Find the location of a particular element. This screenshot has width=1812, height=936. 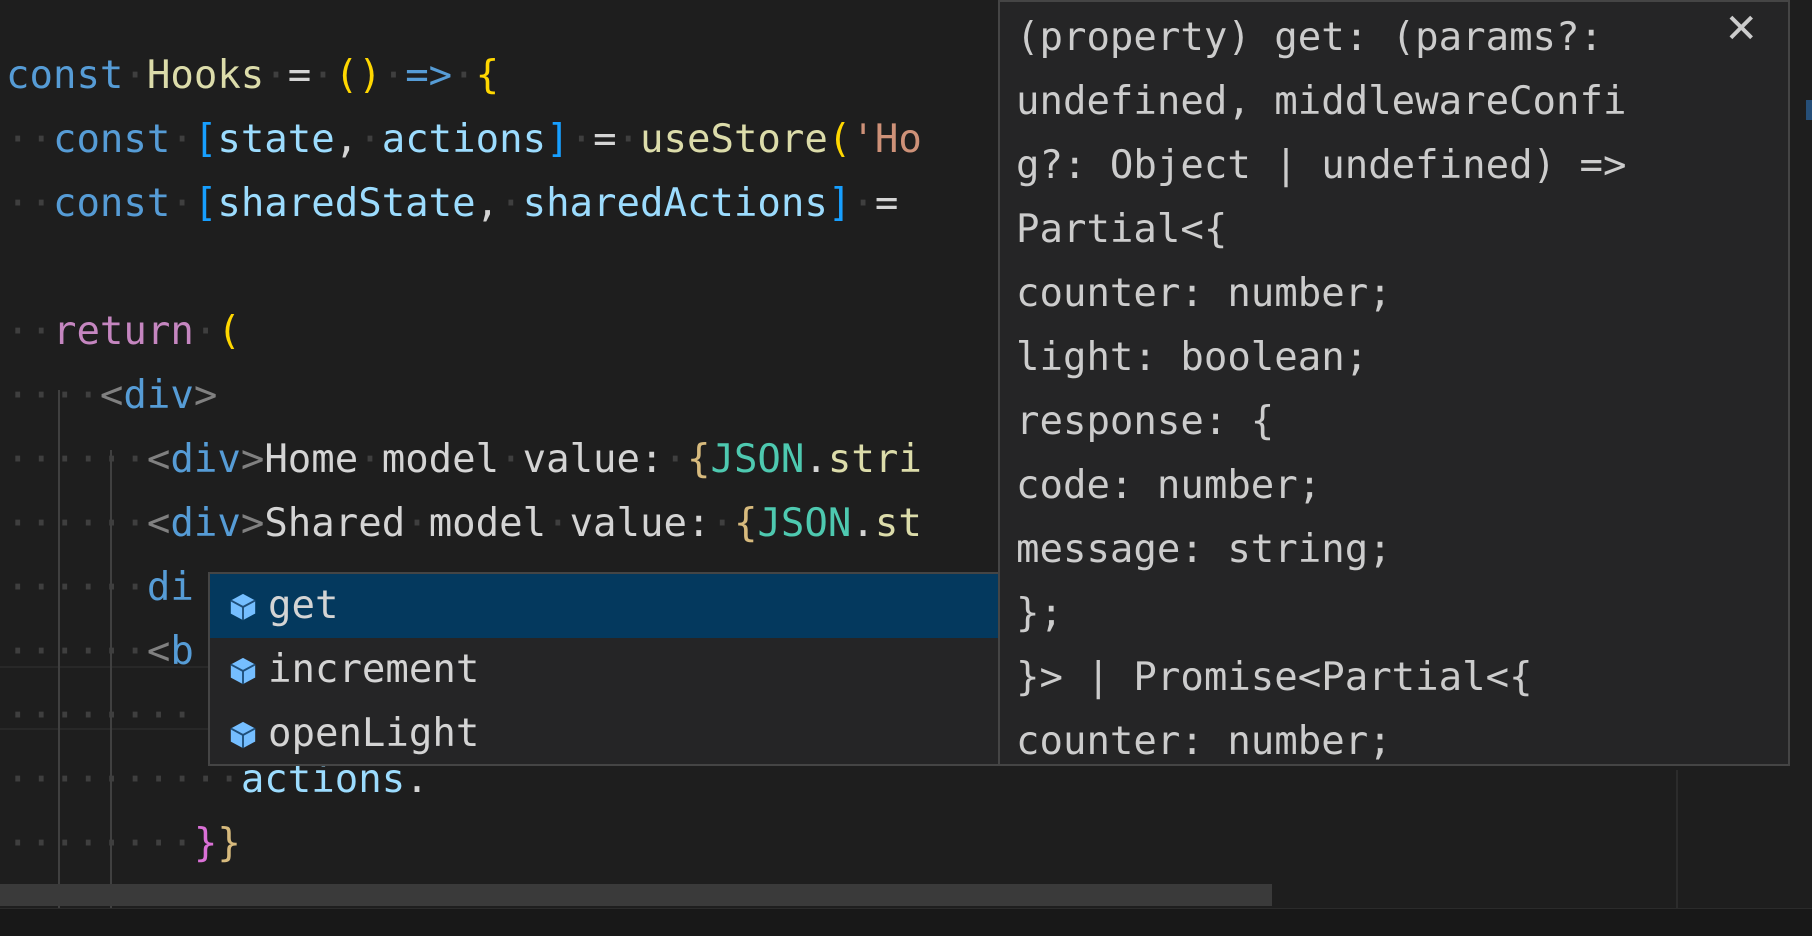

code-line: ········ is located at coordinates (100, 716).